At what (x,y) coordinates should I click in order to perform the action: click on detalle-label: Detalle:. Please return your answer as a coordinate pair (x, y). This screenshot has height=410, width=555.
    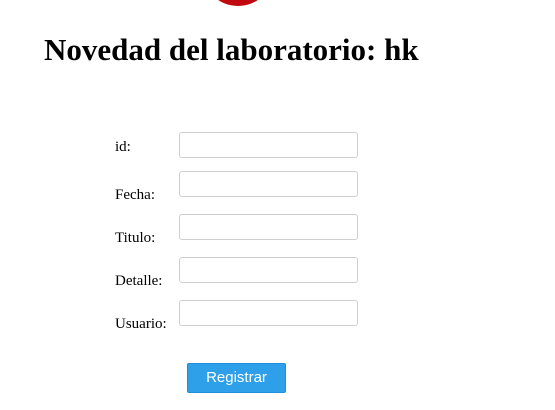
    Looking at the image, I should click on (139, 281).